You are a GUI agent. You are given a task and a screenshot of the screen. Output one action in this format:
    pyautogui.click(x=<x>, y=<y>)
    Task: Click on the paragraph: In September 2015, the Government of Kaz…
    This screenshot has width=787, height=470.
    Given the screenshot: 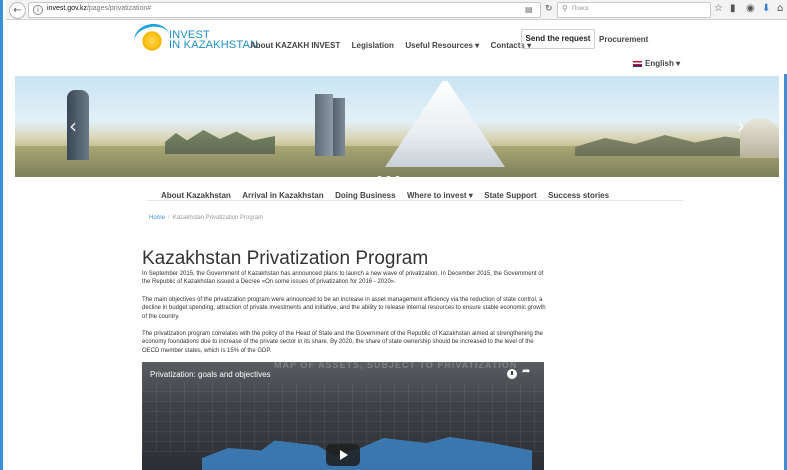 What is the action you would take?
    pyautogui.click(x=343, y=278)
    